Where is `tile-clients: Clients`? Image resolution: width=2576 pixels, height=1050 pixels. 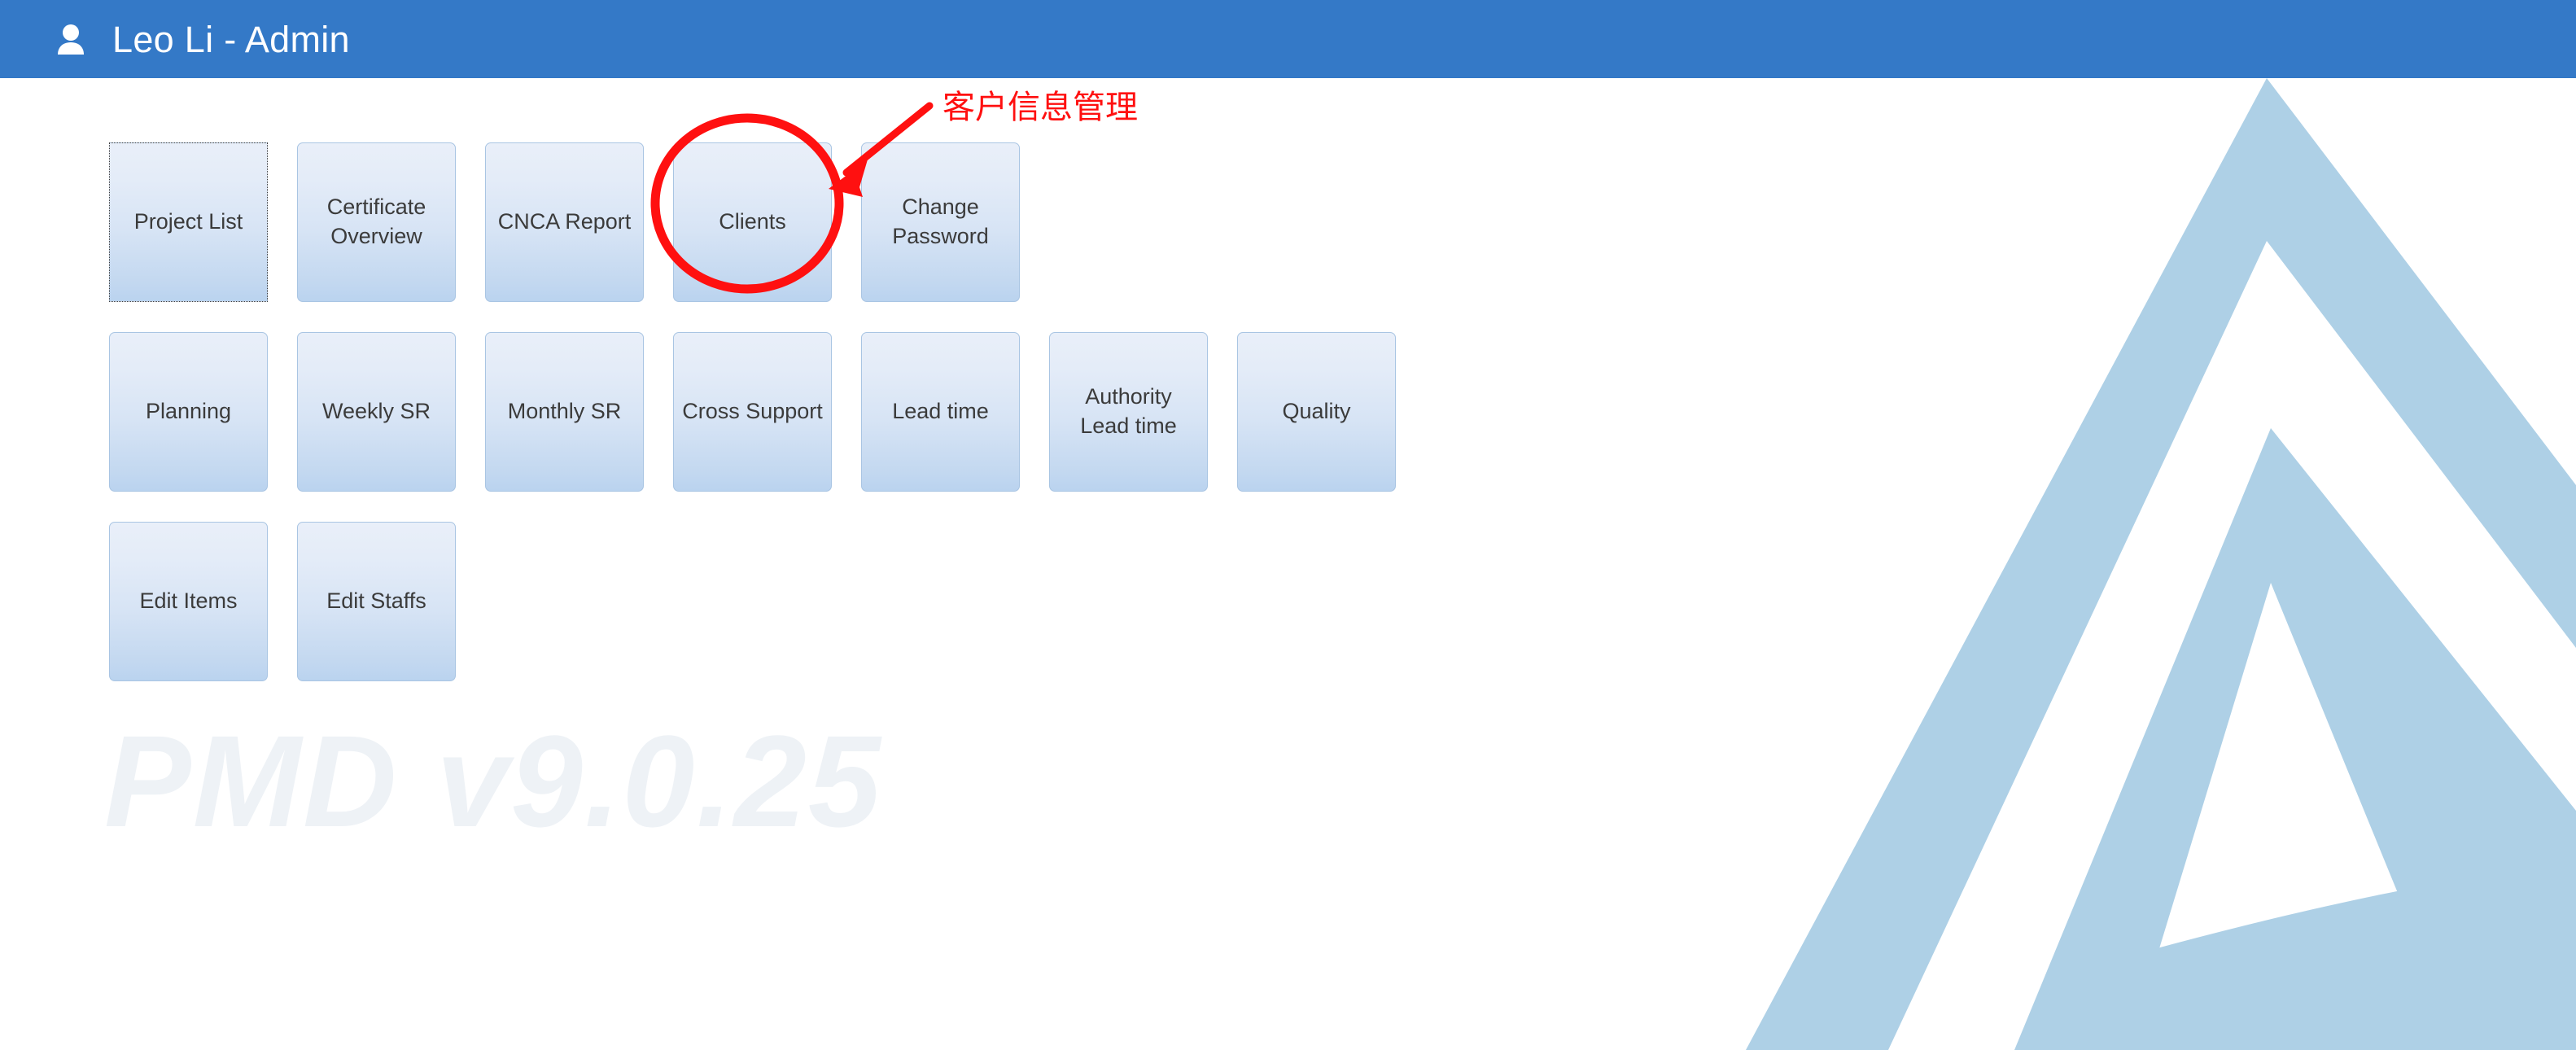
tile-clients: Clients is located at coordinates (752, 222).